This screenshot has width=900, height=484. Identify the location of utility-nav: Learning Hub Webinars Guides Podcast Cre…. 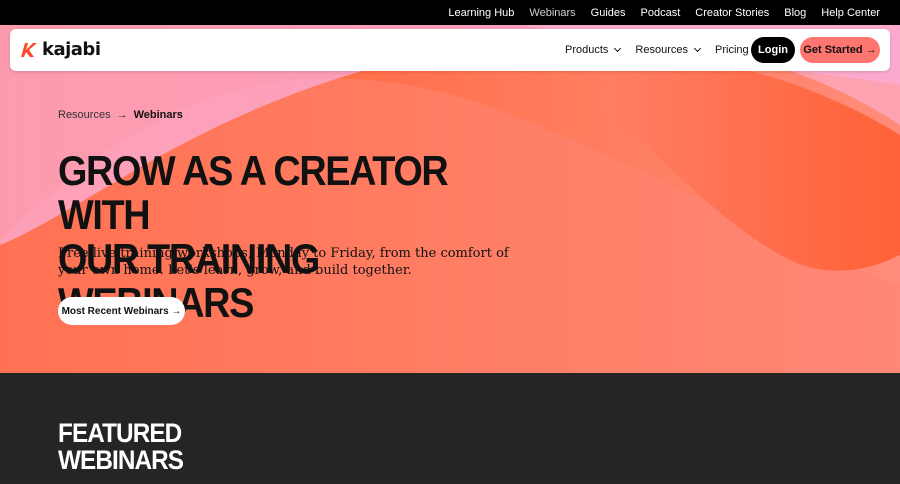
(664, 12).